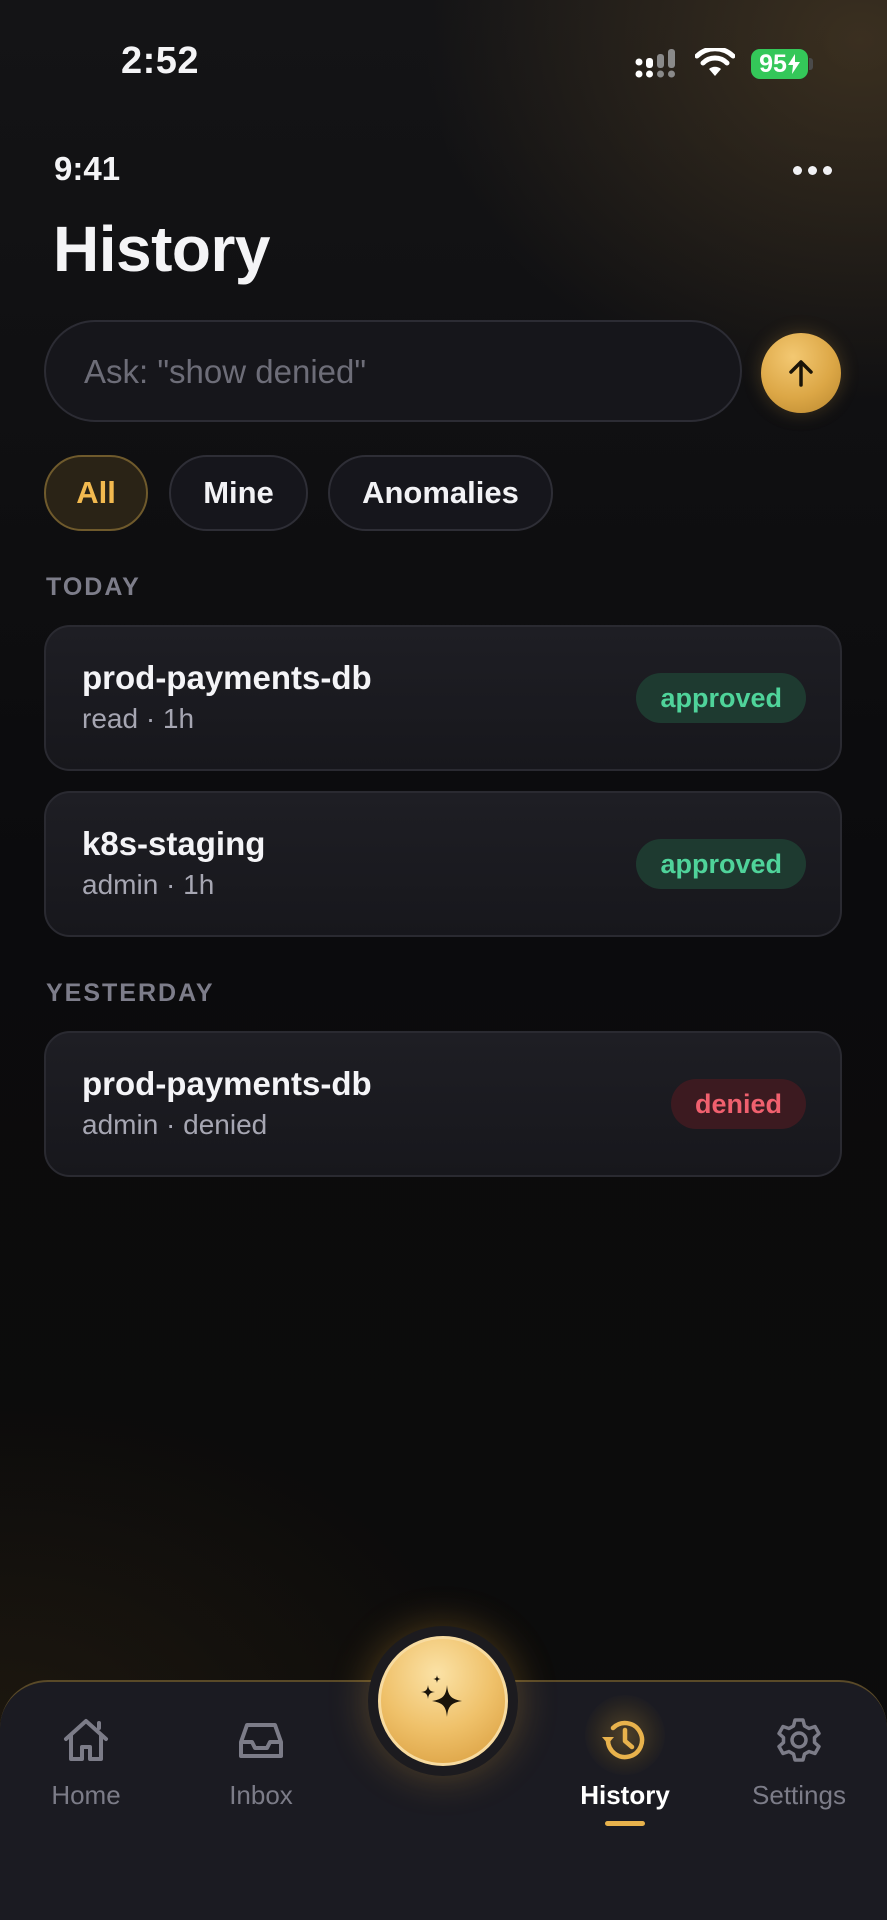 This screenshot has width=887, height=1920. What do you see at coordinates (811, 64) in the screenshot?
I see `battery-cap` at bounding box center [811, 64].